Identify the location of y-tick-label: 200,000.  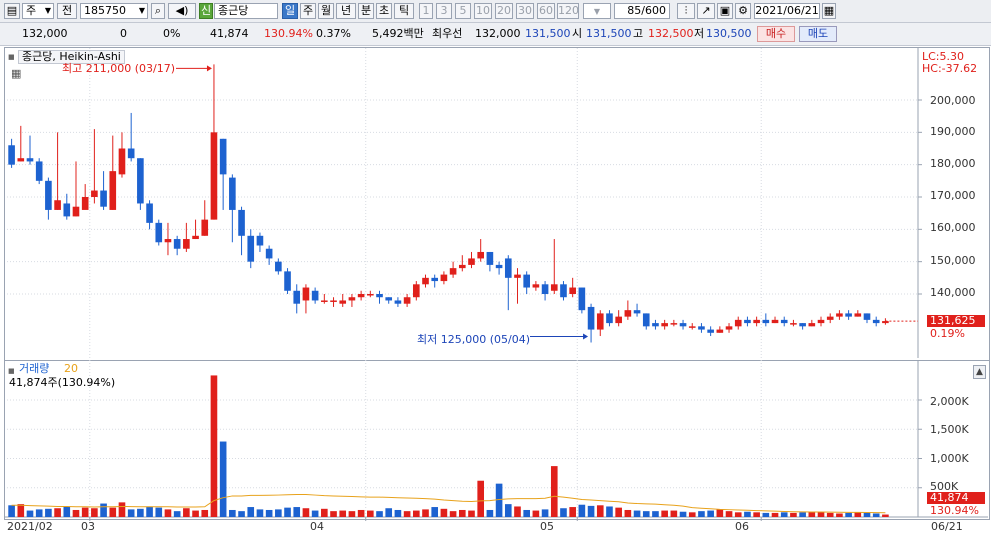
(953, 100).